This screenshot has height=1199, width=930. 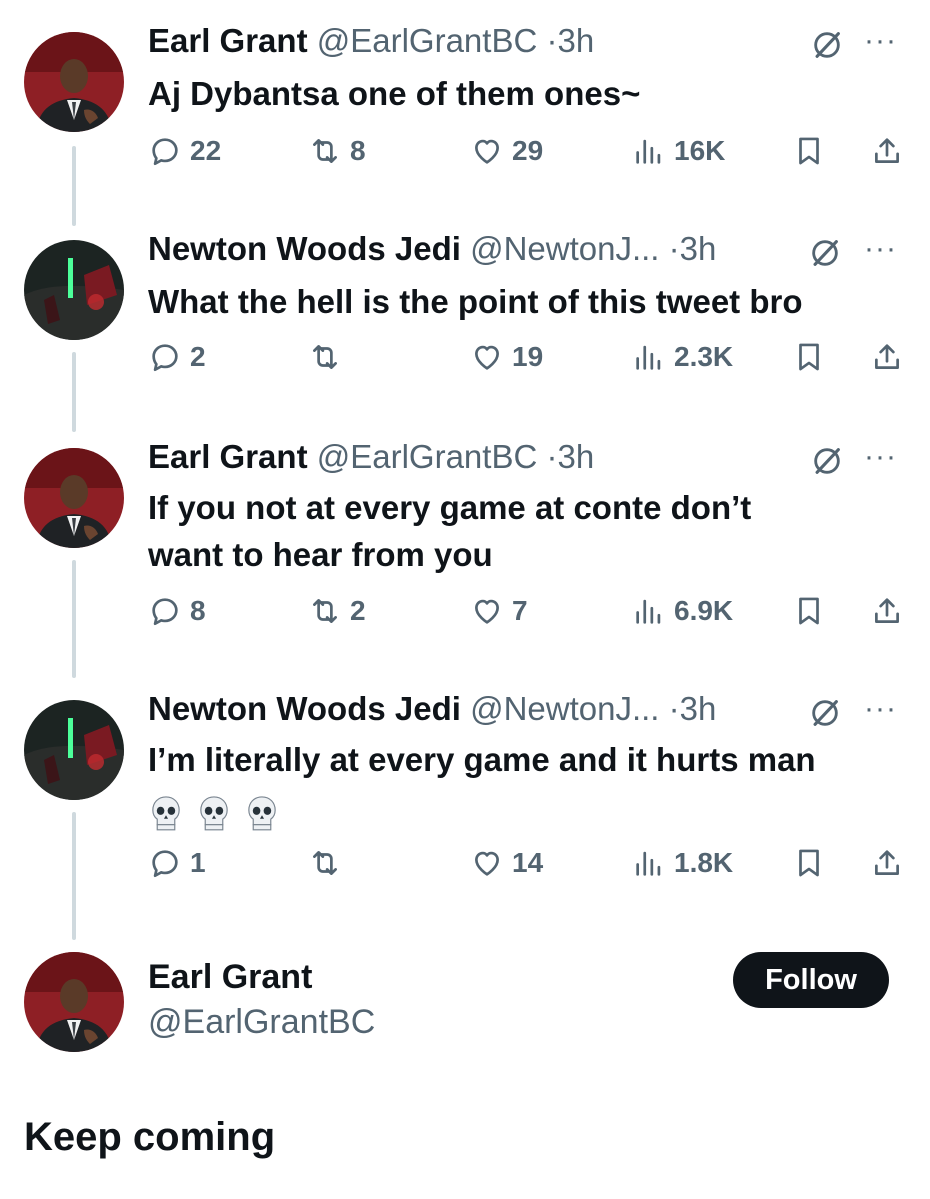 What do you see at coordinates (450, 507) in the screenshot?
I see `tweet-text-line: If you not at every game at conte don’t` at bounding box center [450, 507].